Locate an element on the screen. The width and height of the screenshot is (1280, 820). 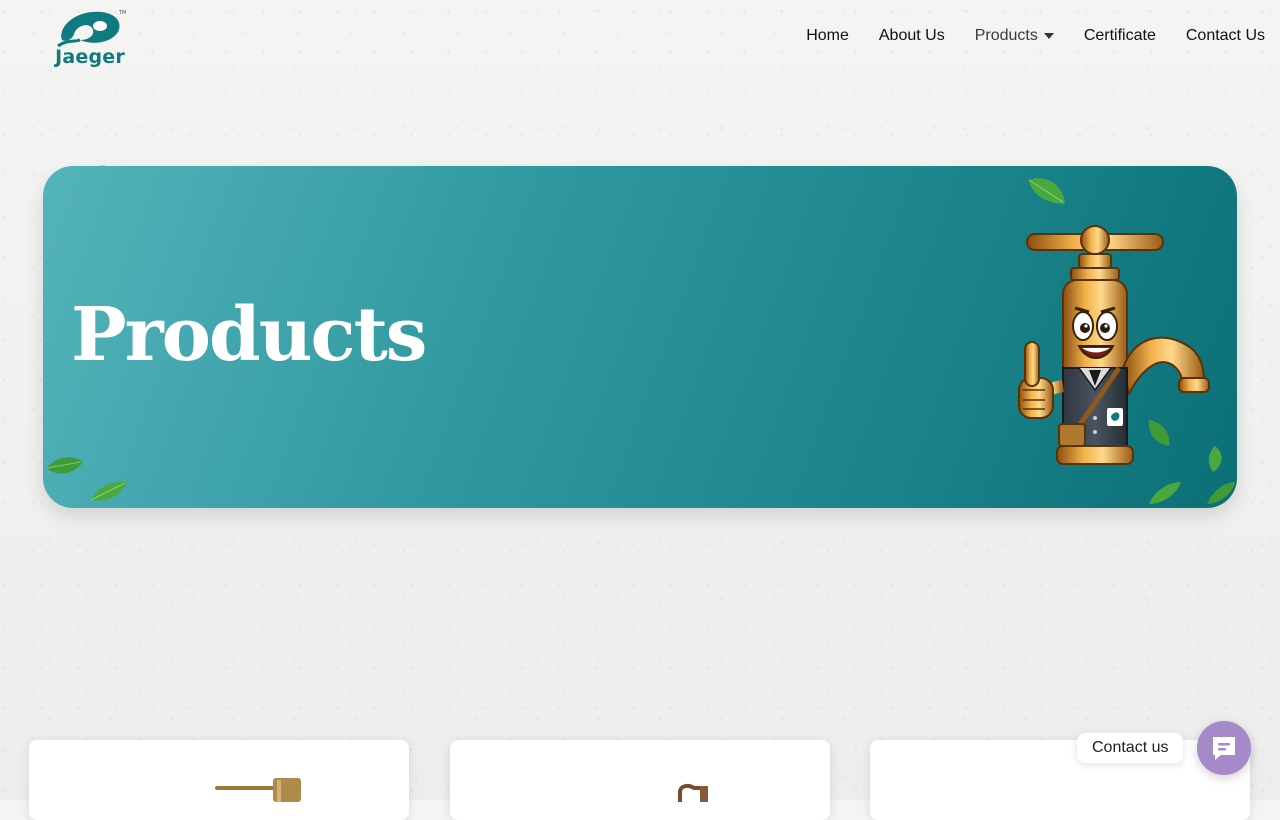
brand-logo: TM Jaeger is located at coordinates (90, 40).